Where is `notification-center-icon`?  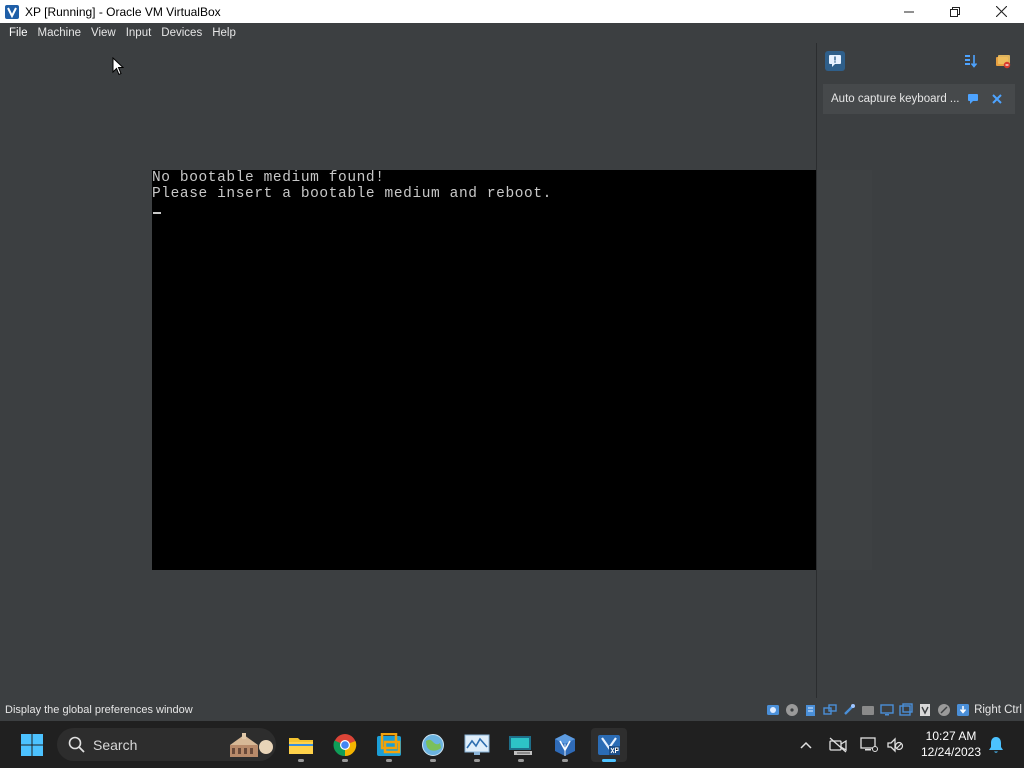
notification-center-icon is located at coordinates (835, 61).